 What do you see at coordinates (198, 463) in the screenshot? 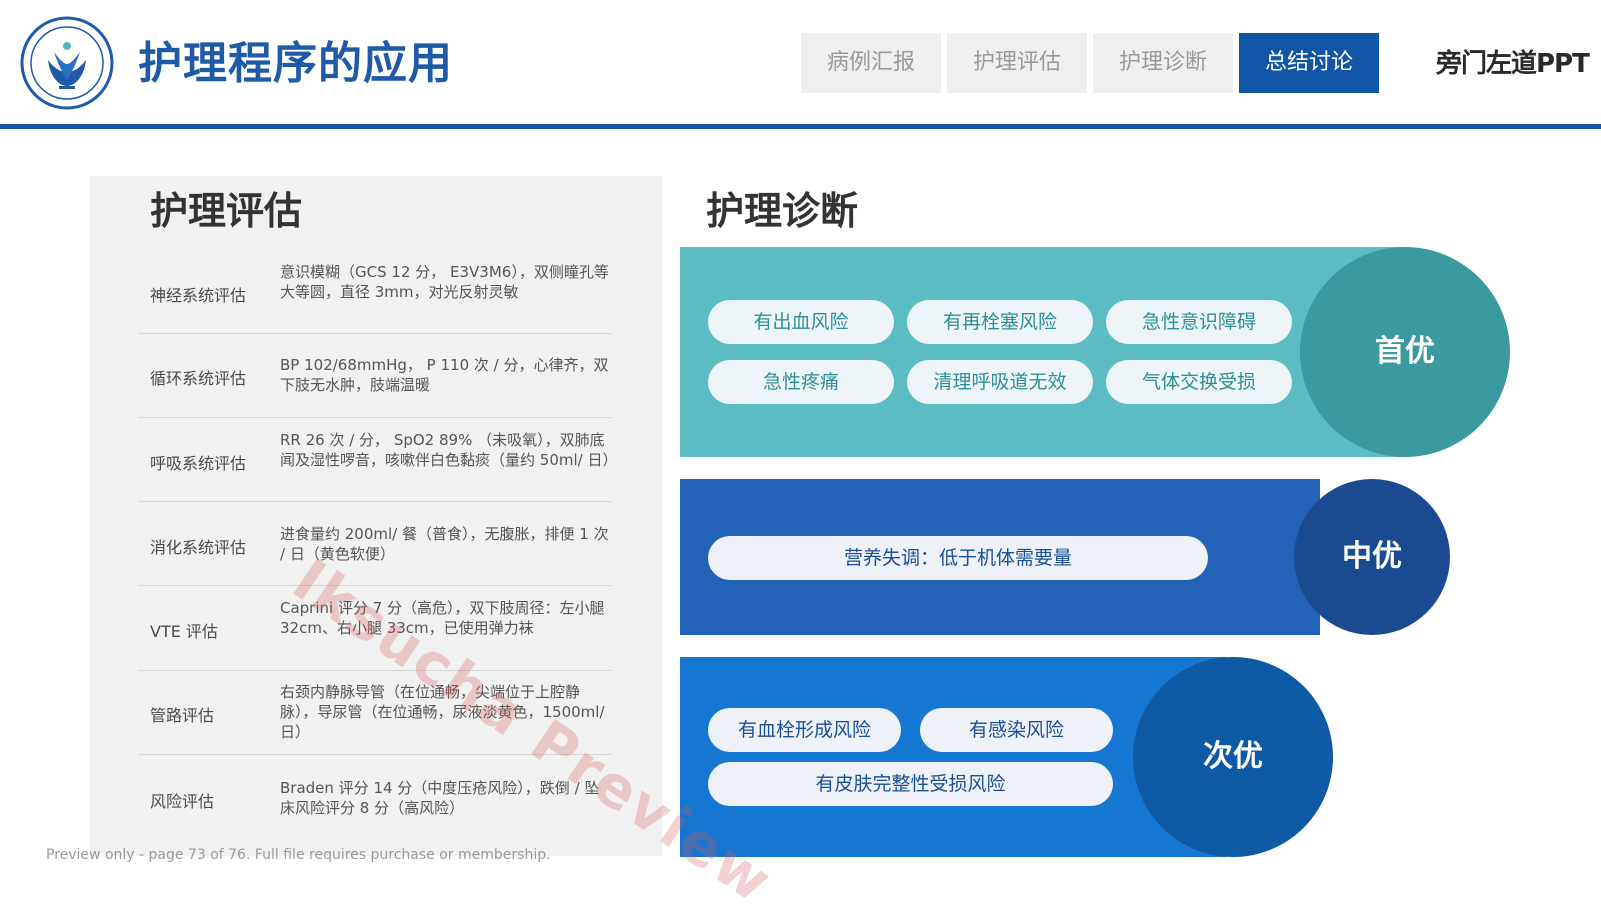
I see `assessment-row-label: 呼吸系统评估` at bounding box center [198, 463].